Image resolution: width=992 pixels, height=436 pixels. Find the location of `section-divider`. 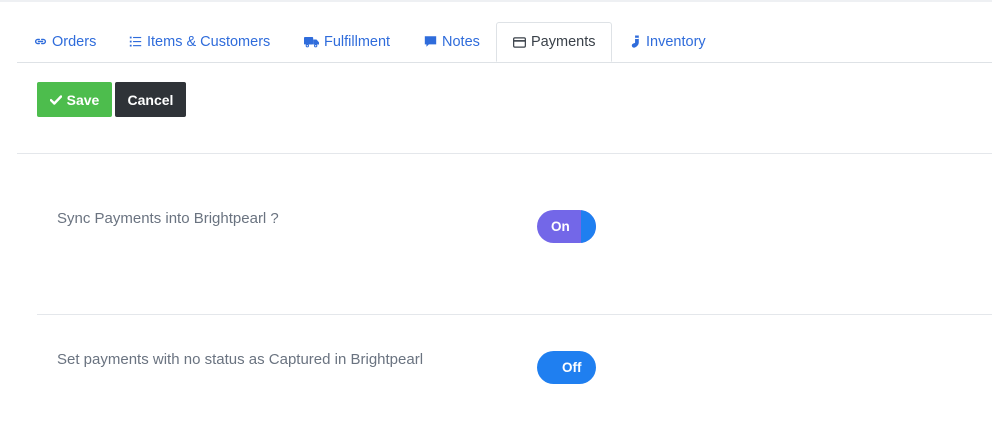

section-divider is located at coordinates (504, 153).